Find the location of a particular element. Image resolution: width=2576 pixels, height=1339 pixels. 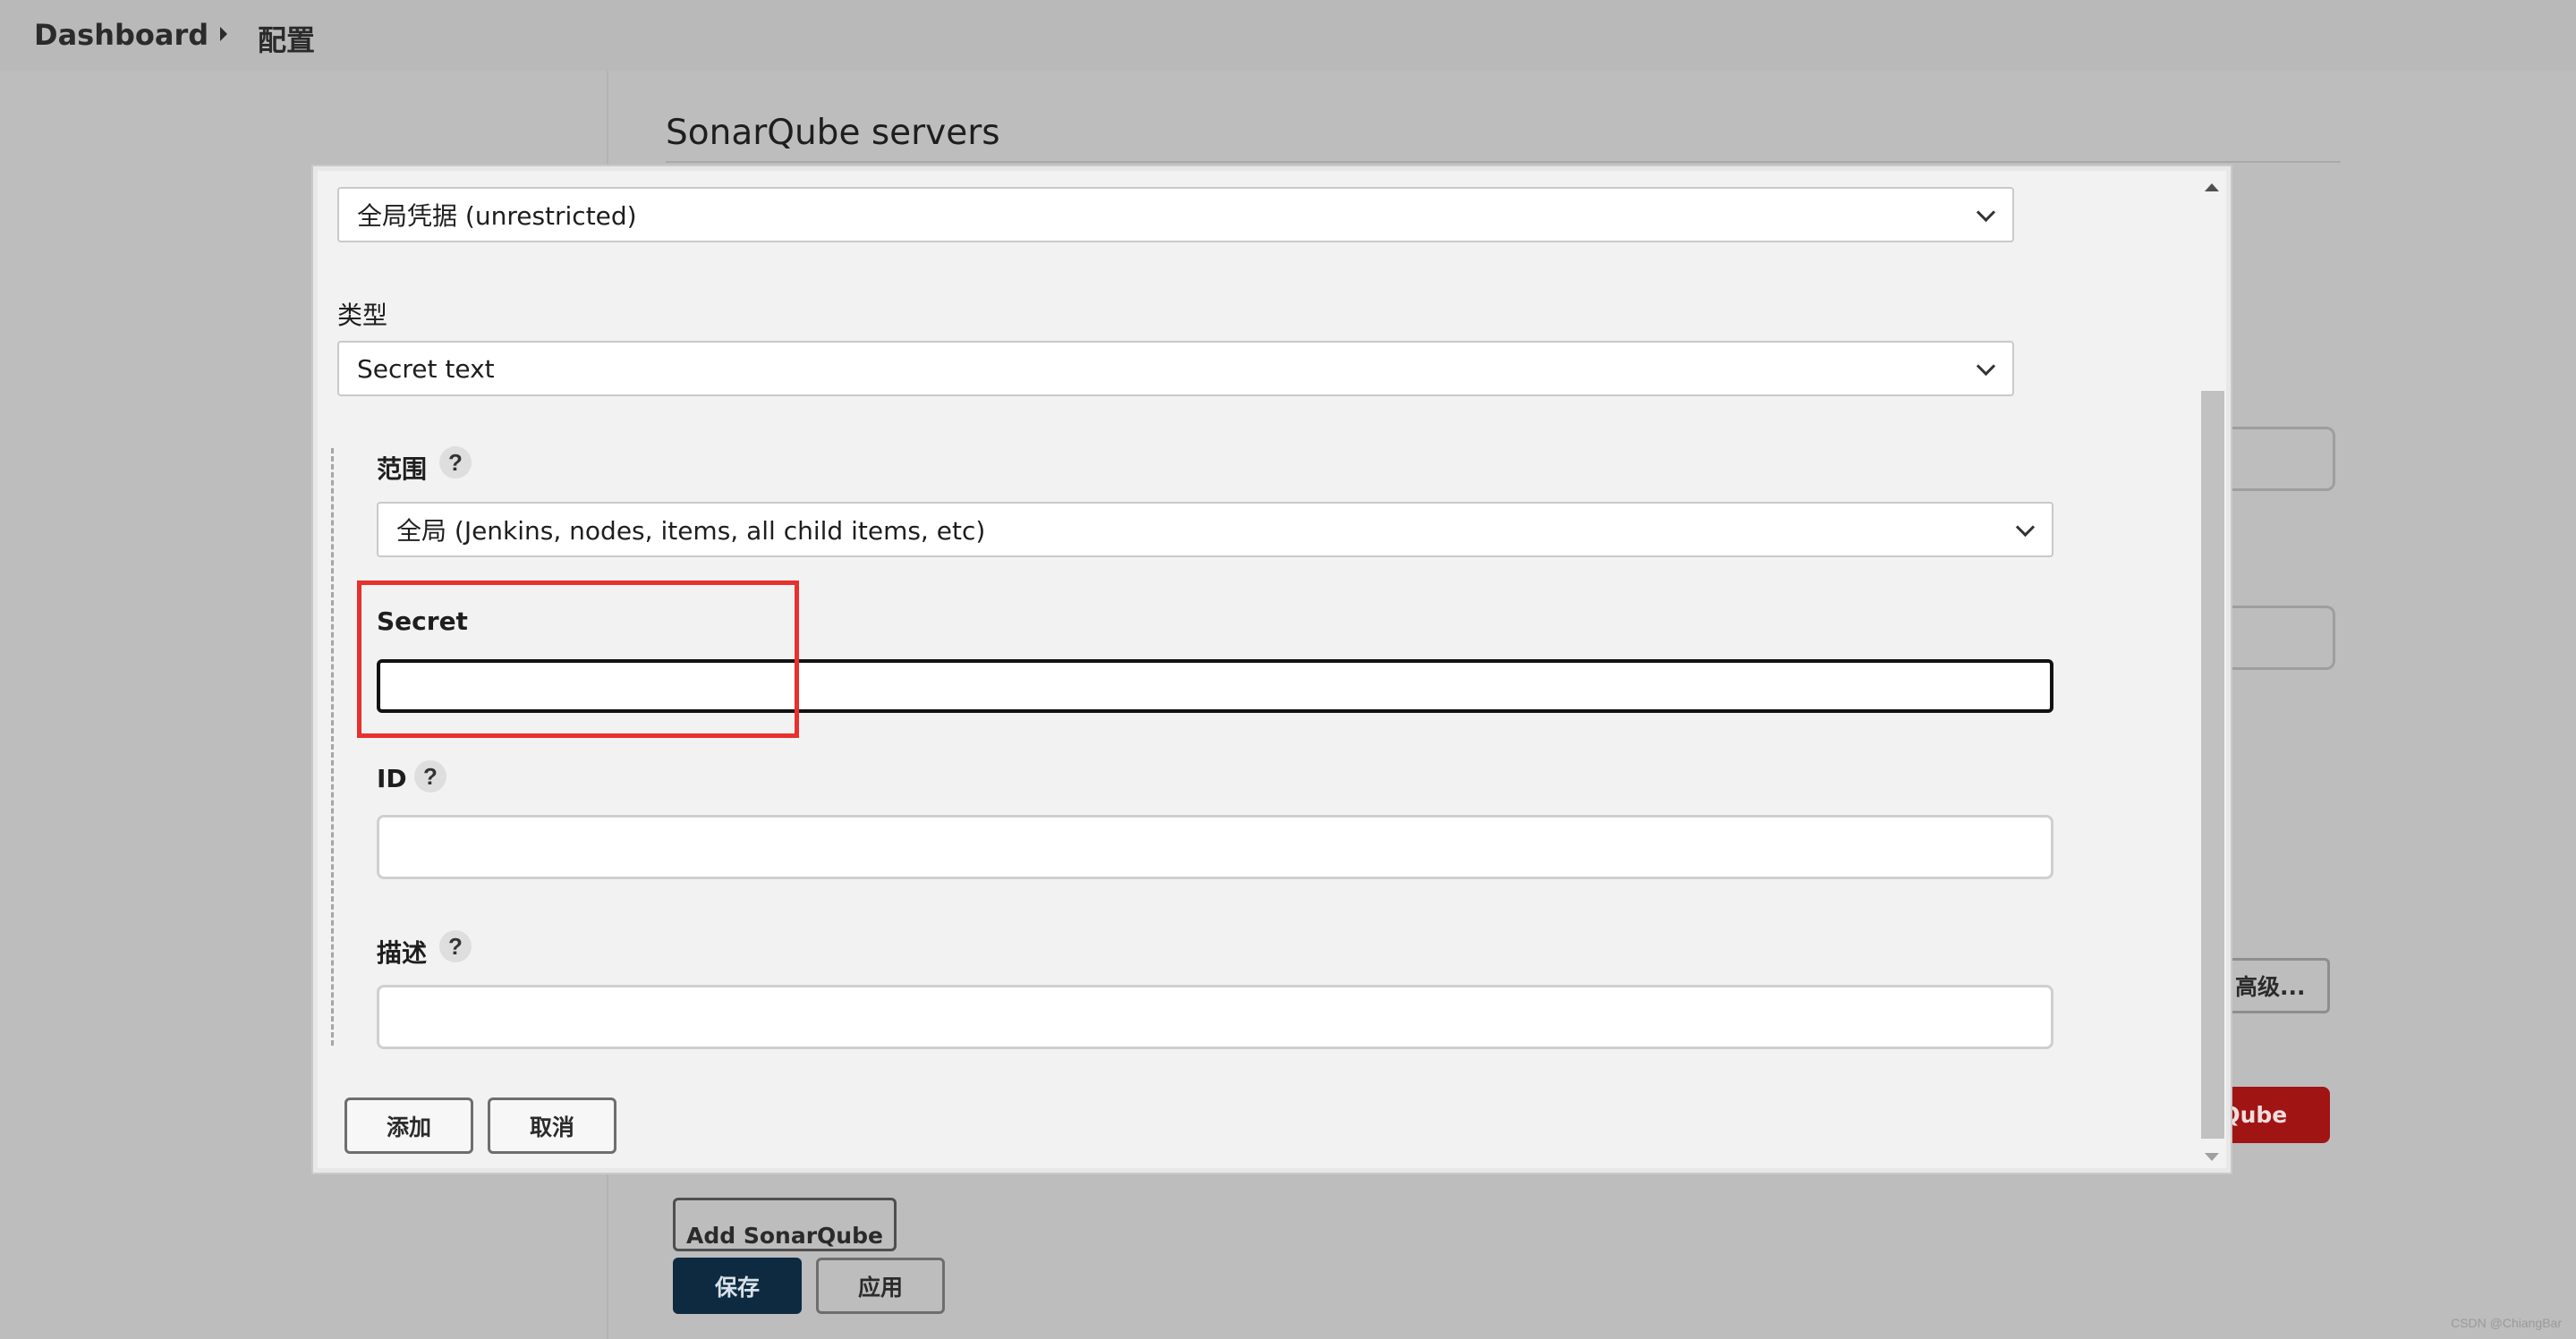

breadcrumb-current: 配置 is located at coordinates (287, 40).